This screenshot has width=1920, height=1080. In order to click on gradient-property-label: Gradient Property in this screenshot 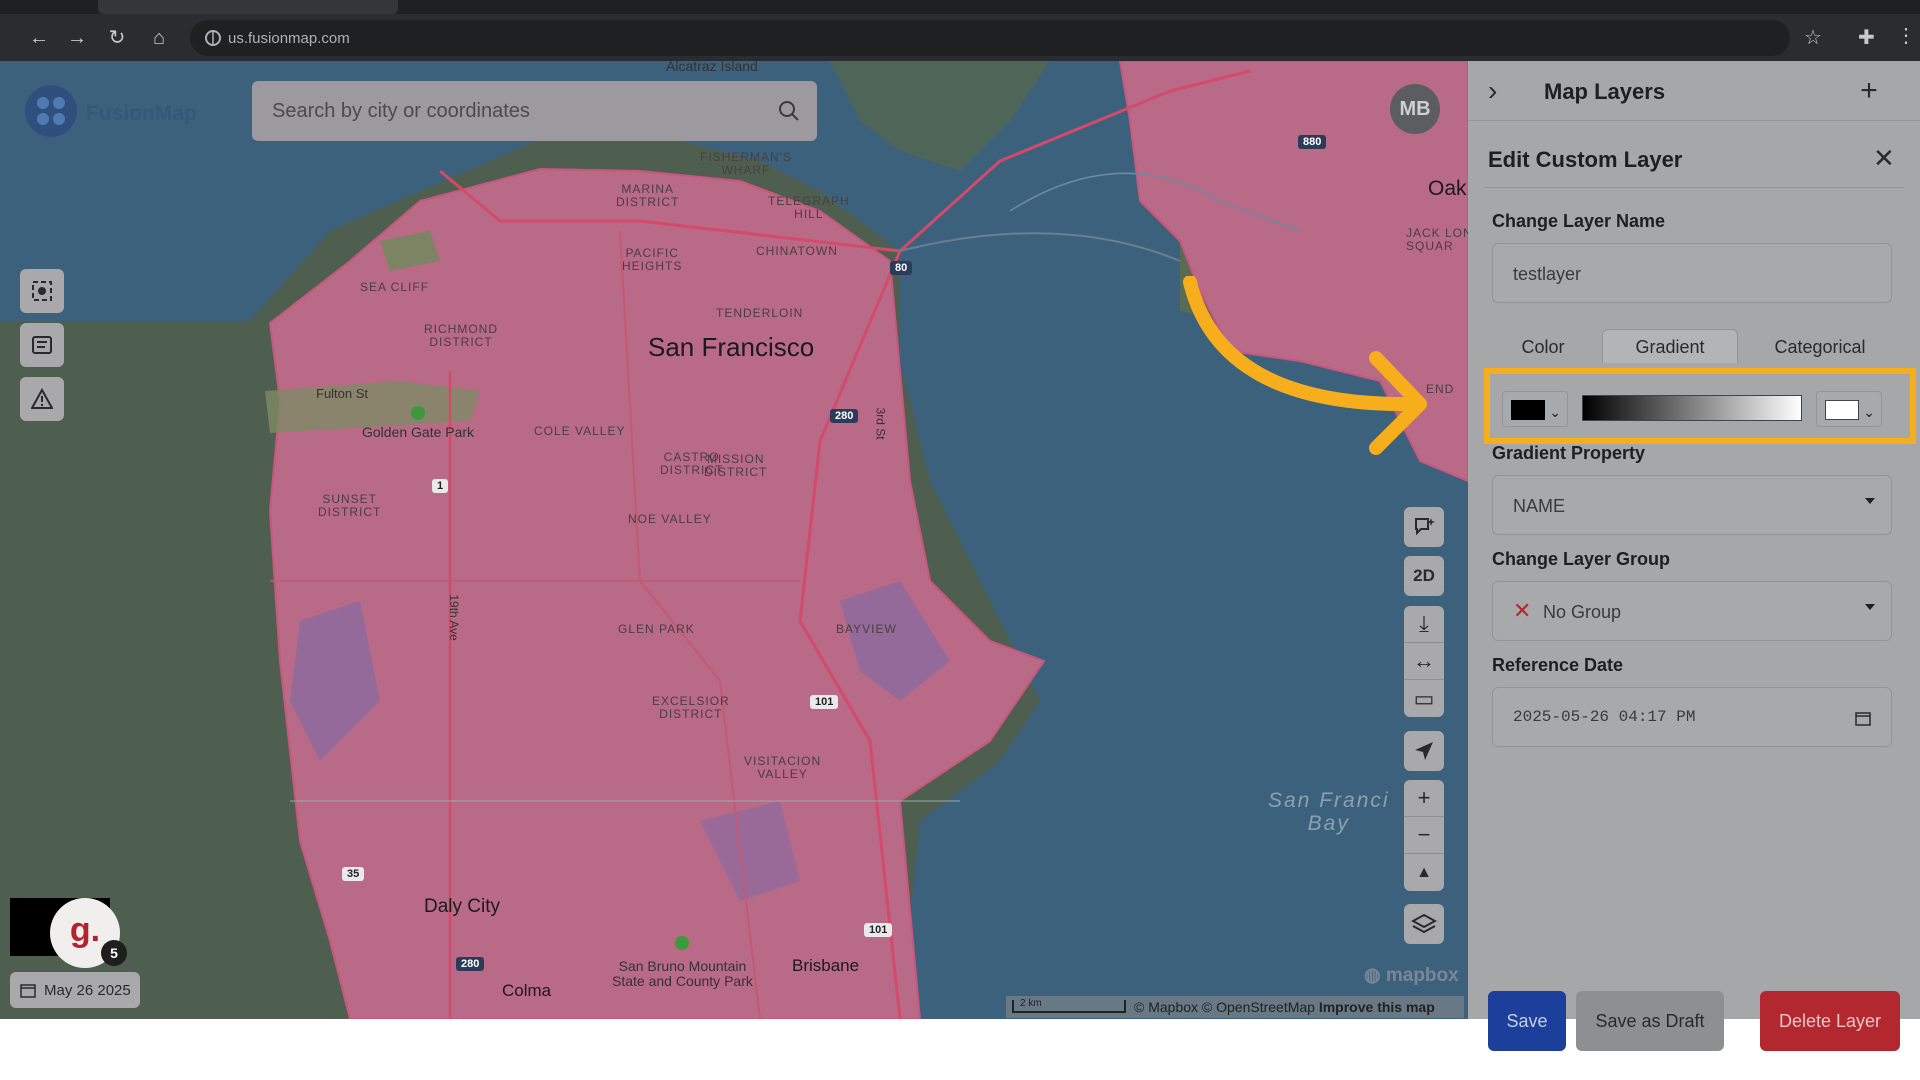, I will do `click(1569, 453)`.